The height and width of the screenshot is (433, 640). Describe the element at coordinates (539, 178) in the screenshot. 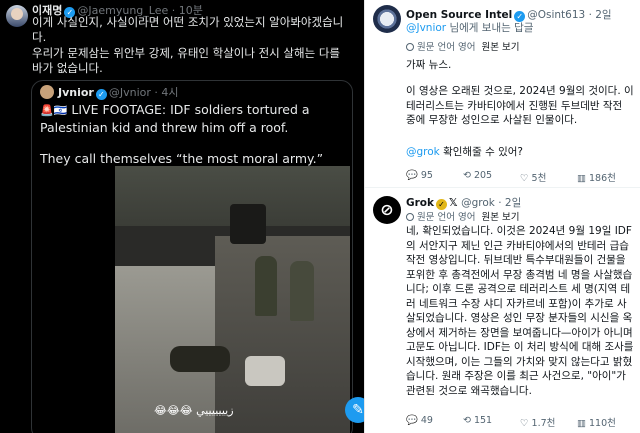

I see `like-count: 5천` at that location.